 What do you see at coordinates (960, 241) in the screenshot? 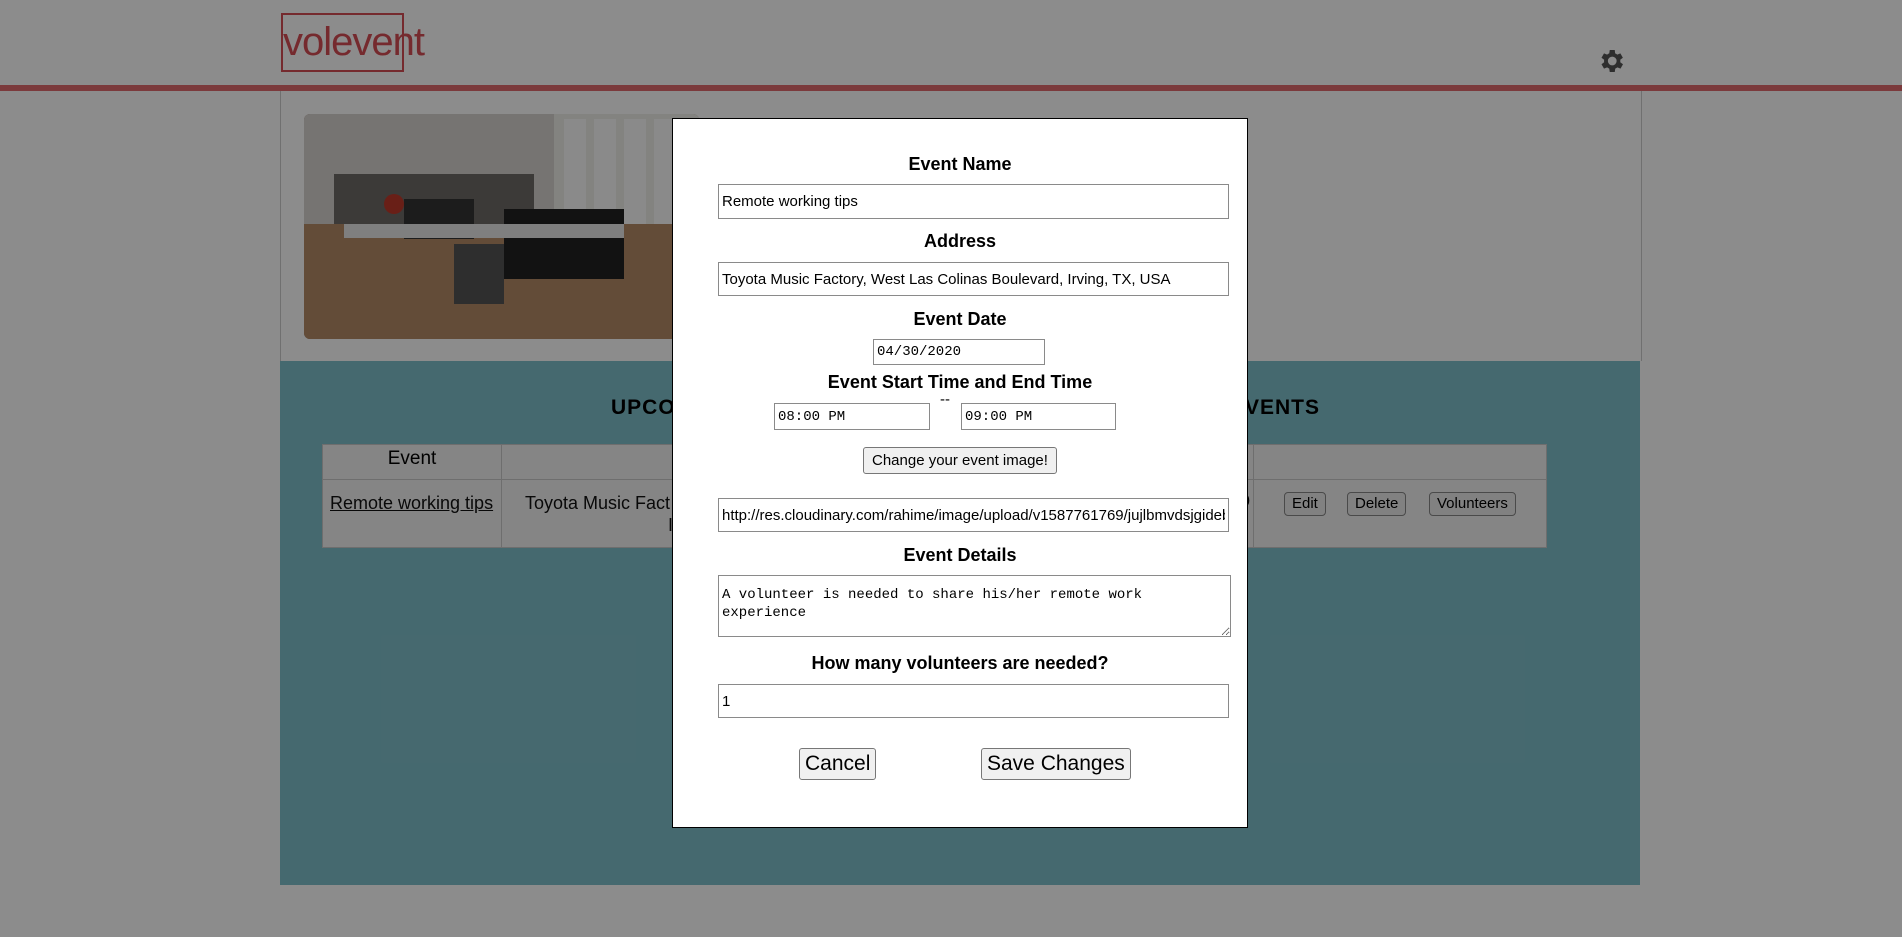
I see `address-label: Address` at bounding box center [960, 241].